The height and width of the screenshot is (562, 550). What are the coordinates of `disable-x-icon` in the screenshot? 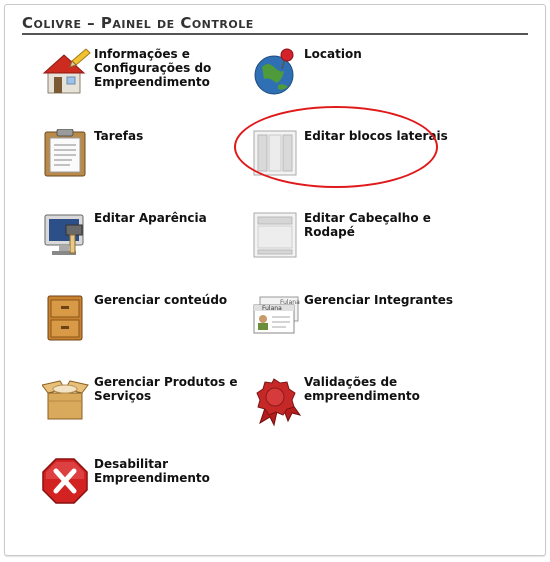 It's located at (67, 483).